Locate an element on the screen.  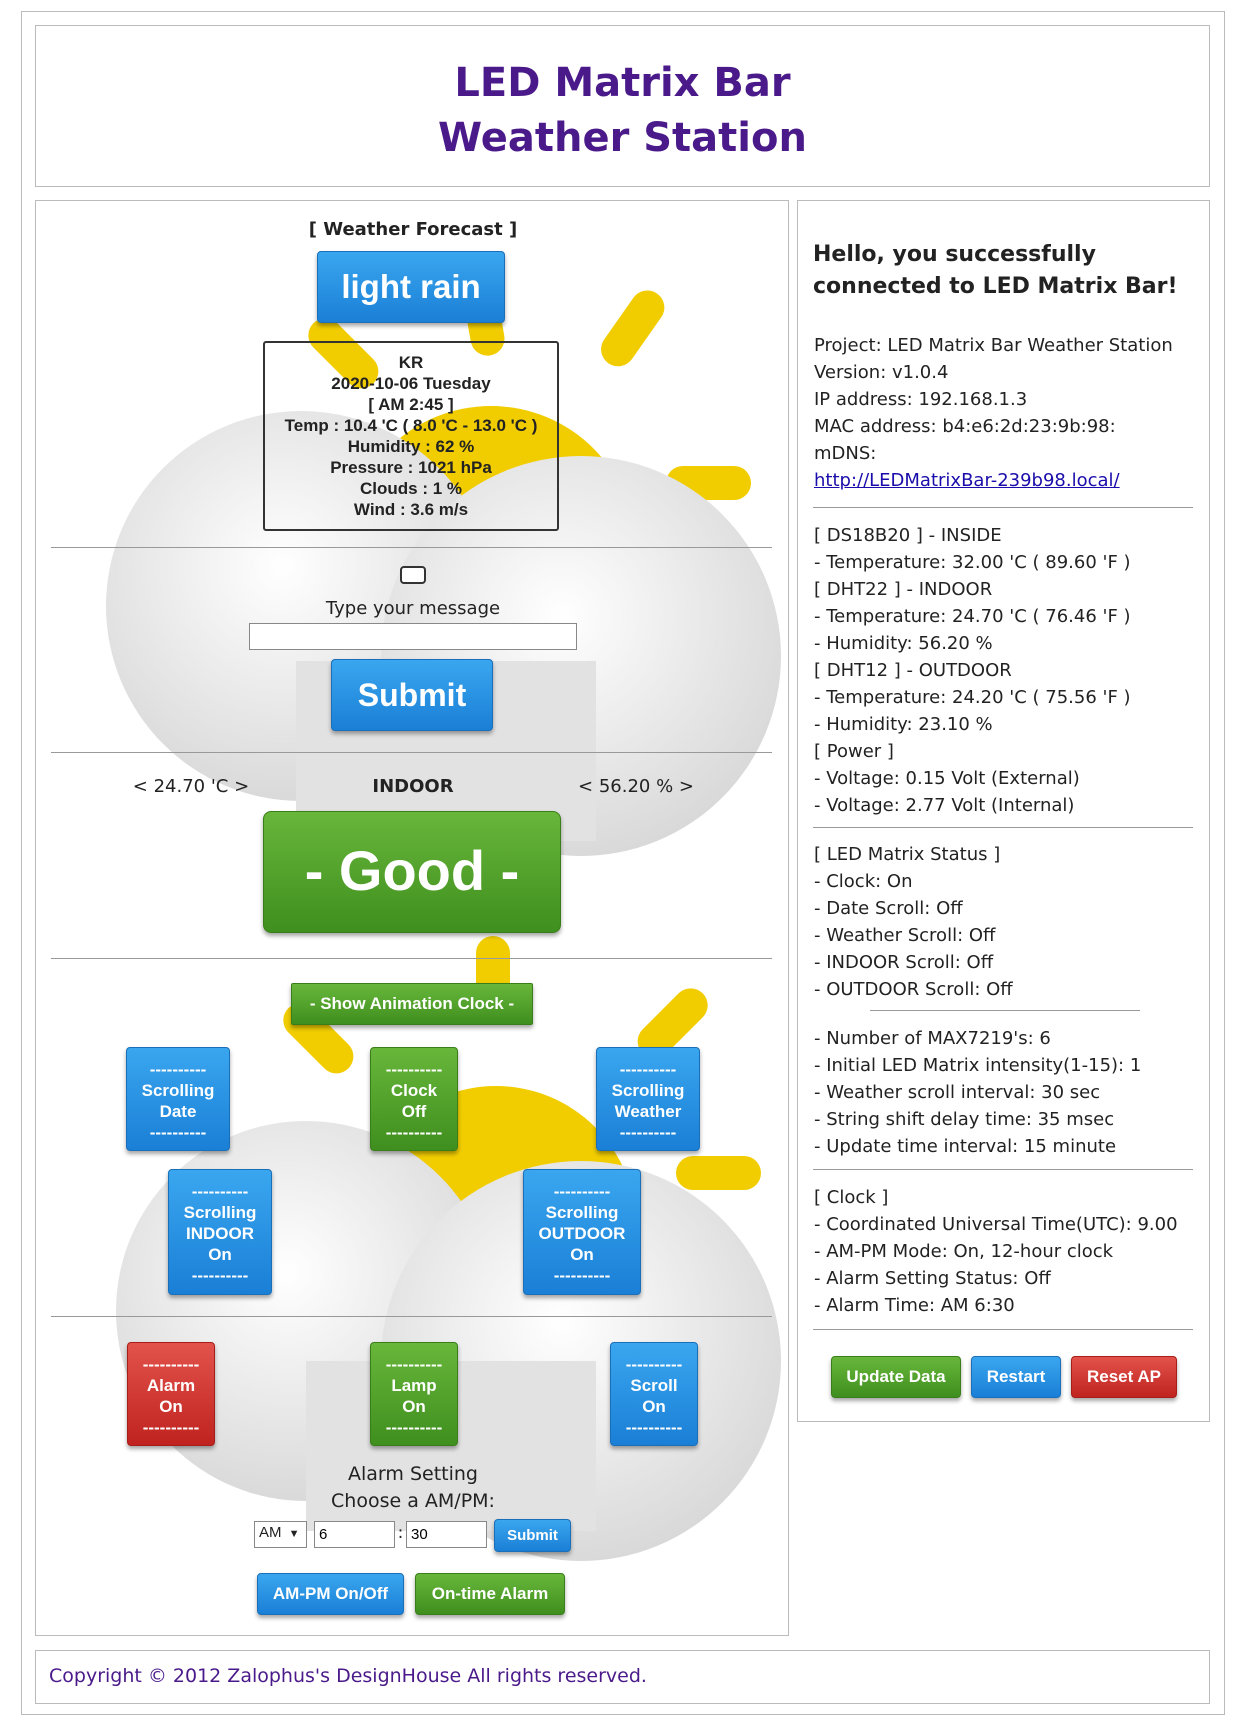
weather-country: KR is located at coordinates (411, 362).